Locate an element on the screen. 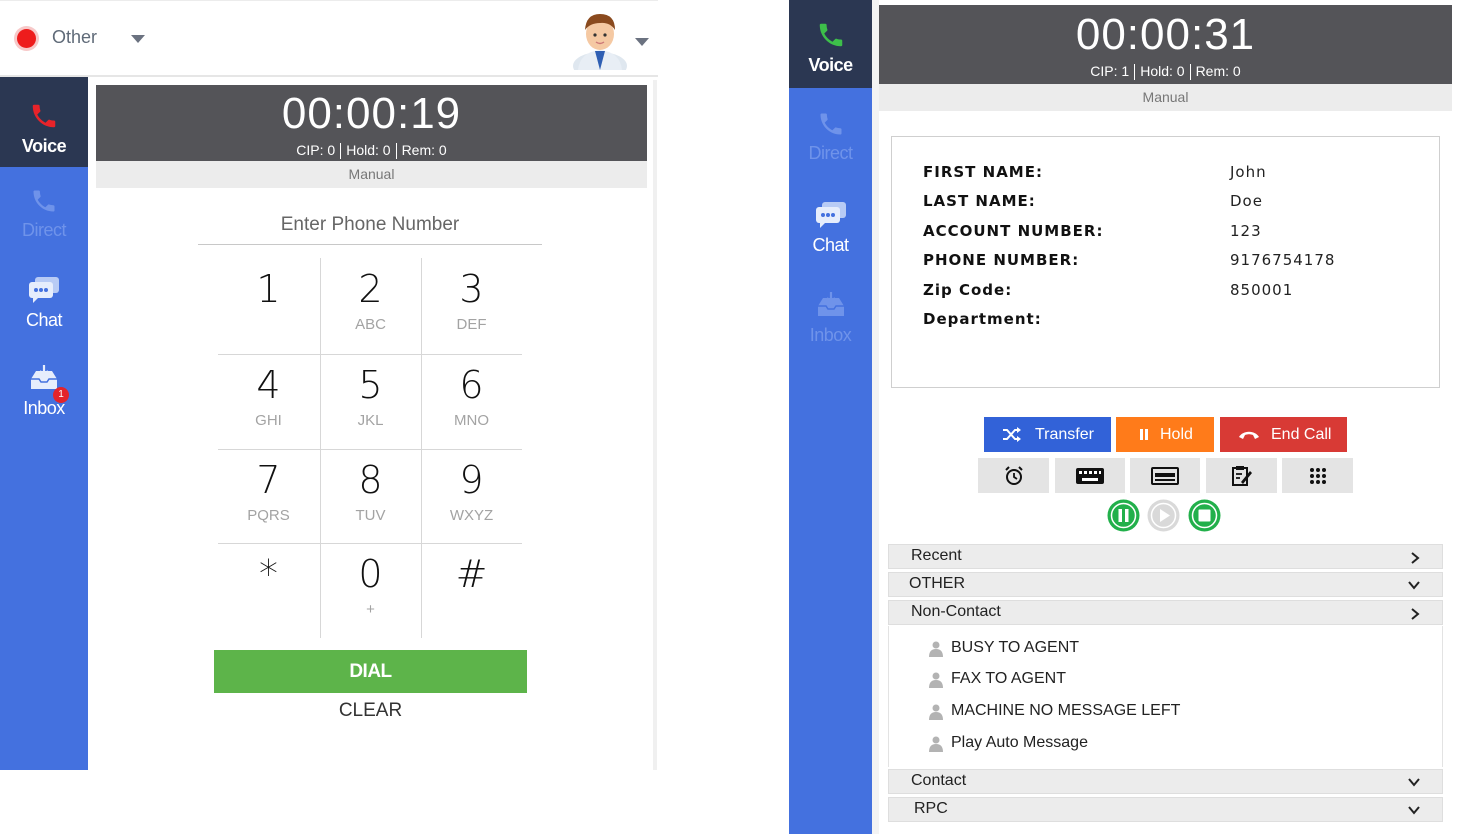 The height and width of the screenshot is (834, 1459). keypad-button is located at coordinates (1317, 475).